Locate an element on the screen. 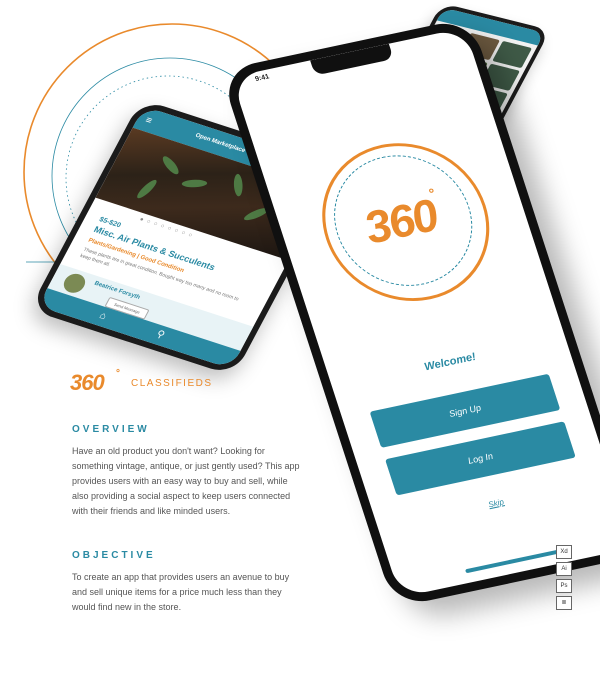 The image size is (600, 687). xd-tool-icon: Xd is located at coordinates (564, 552).